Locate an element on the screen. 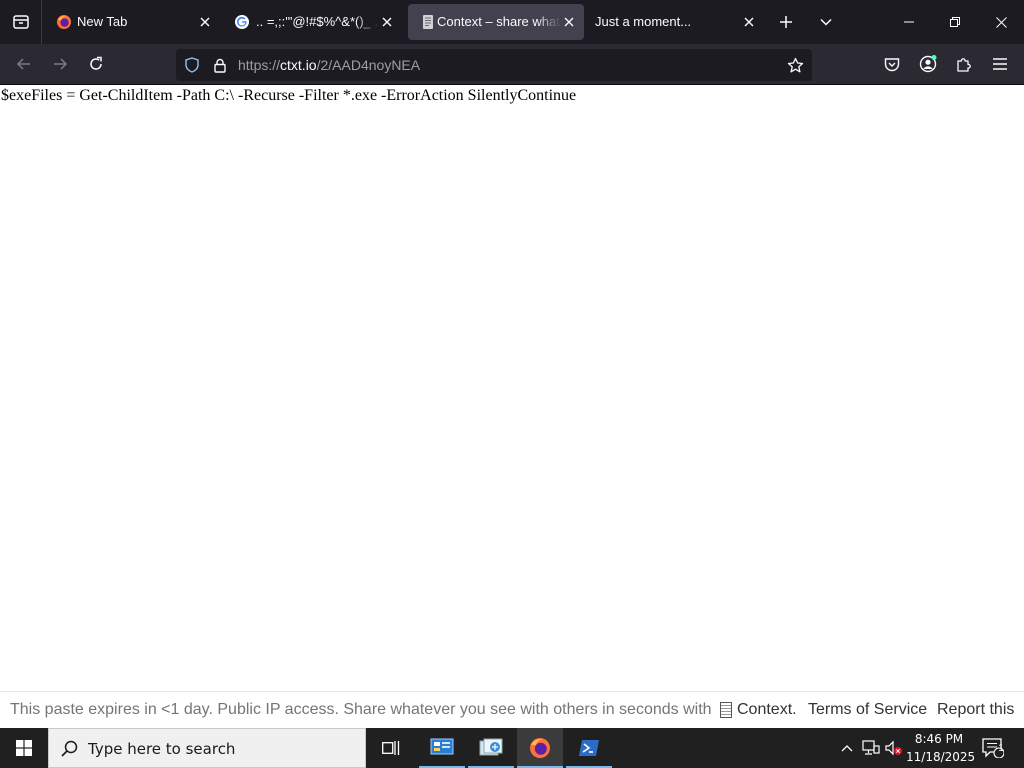 This screenshot has width=1024, height=768. powershell-icon is located at coordinates (589, 748).